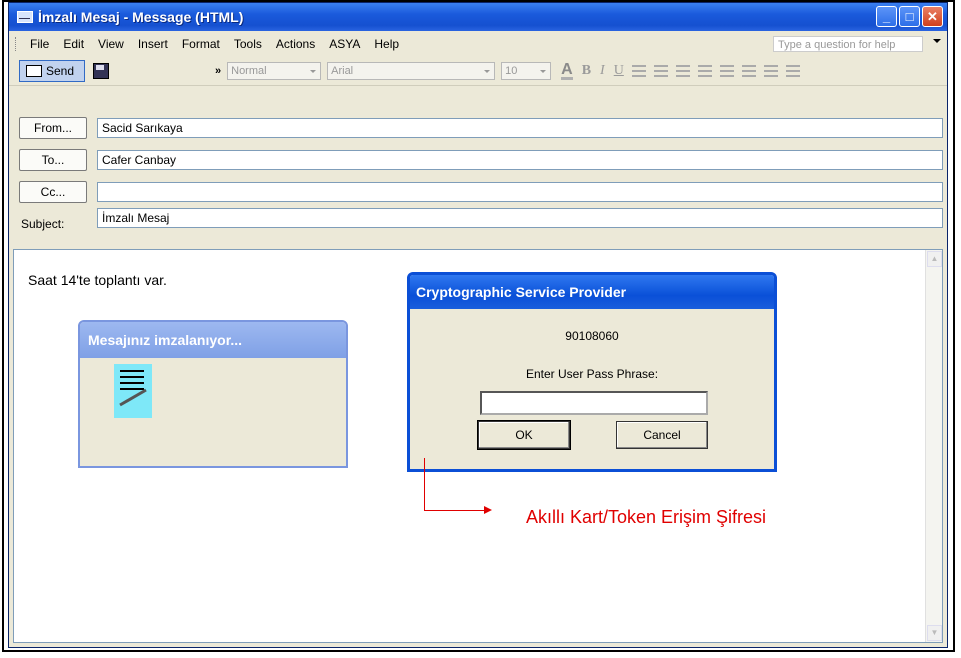 This screenshot has height=658, width=961. Describe the element at coordinates (586, 71) in the screenshot. I see `bold-button: B` at that location.